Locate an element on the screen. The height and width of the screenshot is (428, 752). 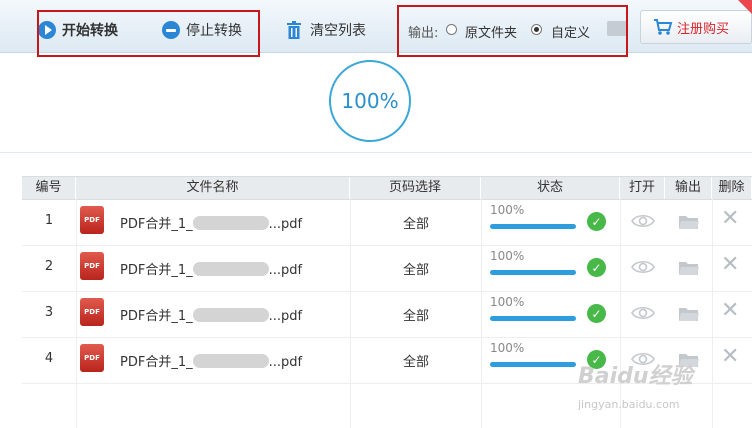
clear-list-button: 清空列表 is located at coordinates (326, 30).